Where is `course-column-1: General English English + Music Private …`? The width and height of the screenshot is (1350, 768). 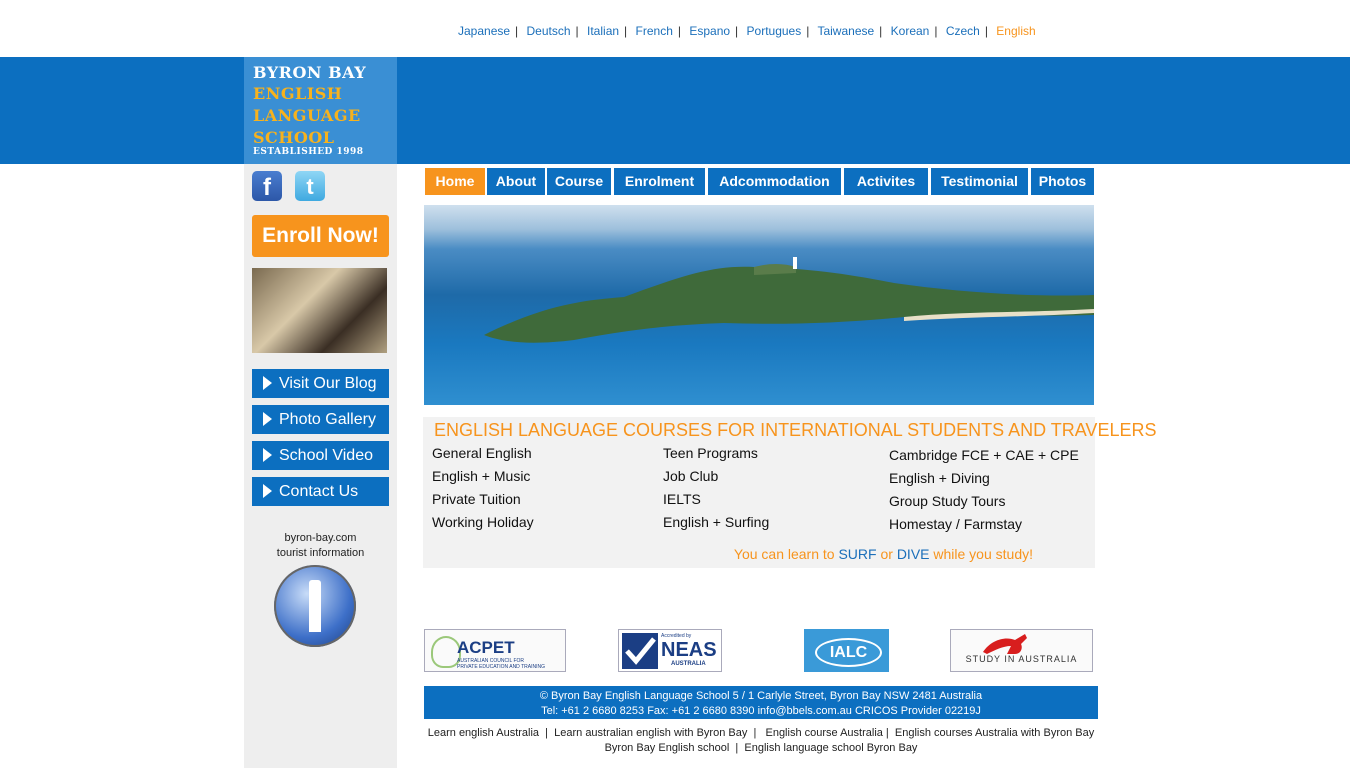 course-column-1: General English English + Music Private … is located at coordinates (483, 488).